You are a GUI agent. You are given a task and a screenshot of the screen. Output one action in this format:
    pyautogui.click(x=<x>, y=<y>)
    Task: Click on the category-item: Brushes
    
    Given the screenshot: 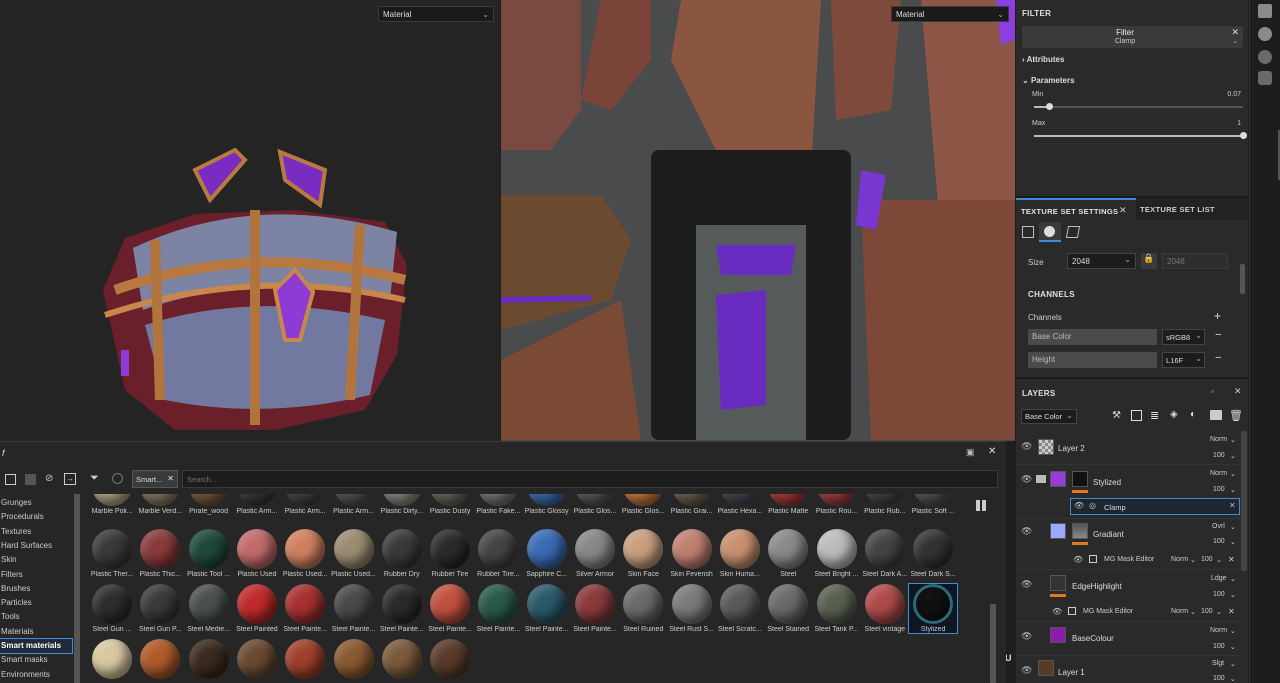 What is the action you would take?
    pyautogui.click(x=36, y=589)
    